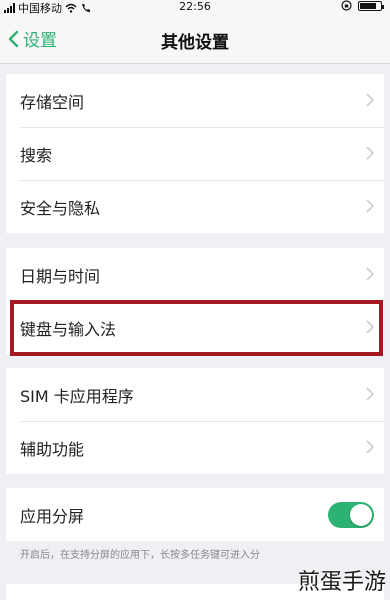  What do you see at coordinates (195, 274) in the screenshot?
I see `date-time-item: 日期与时间` at bounding box center [195, 274].